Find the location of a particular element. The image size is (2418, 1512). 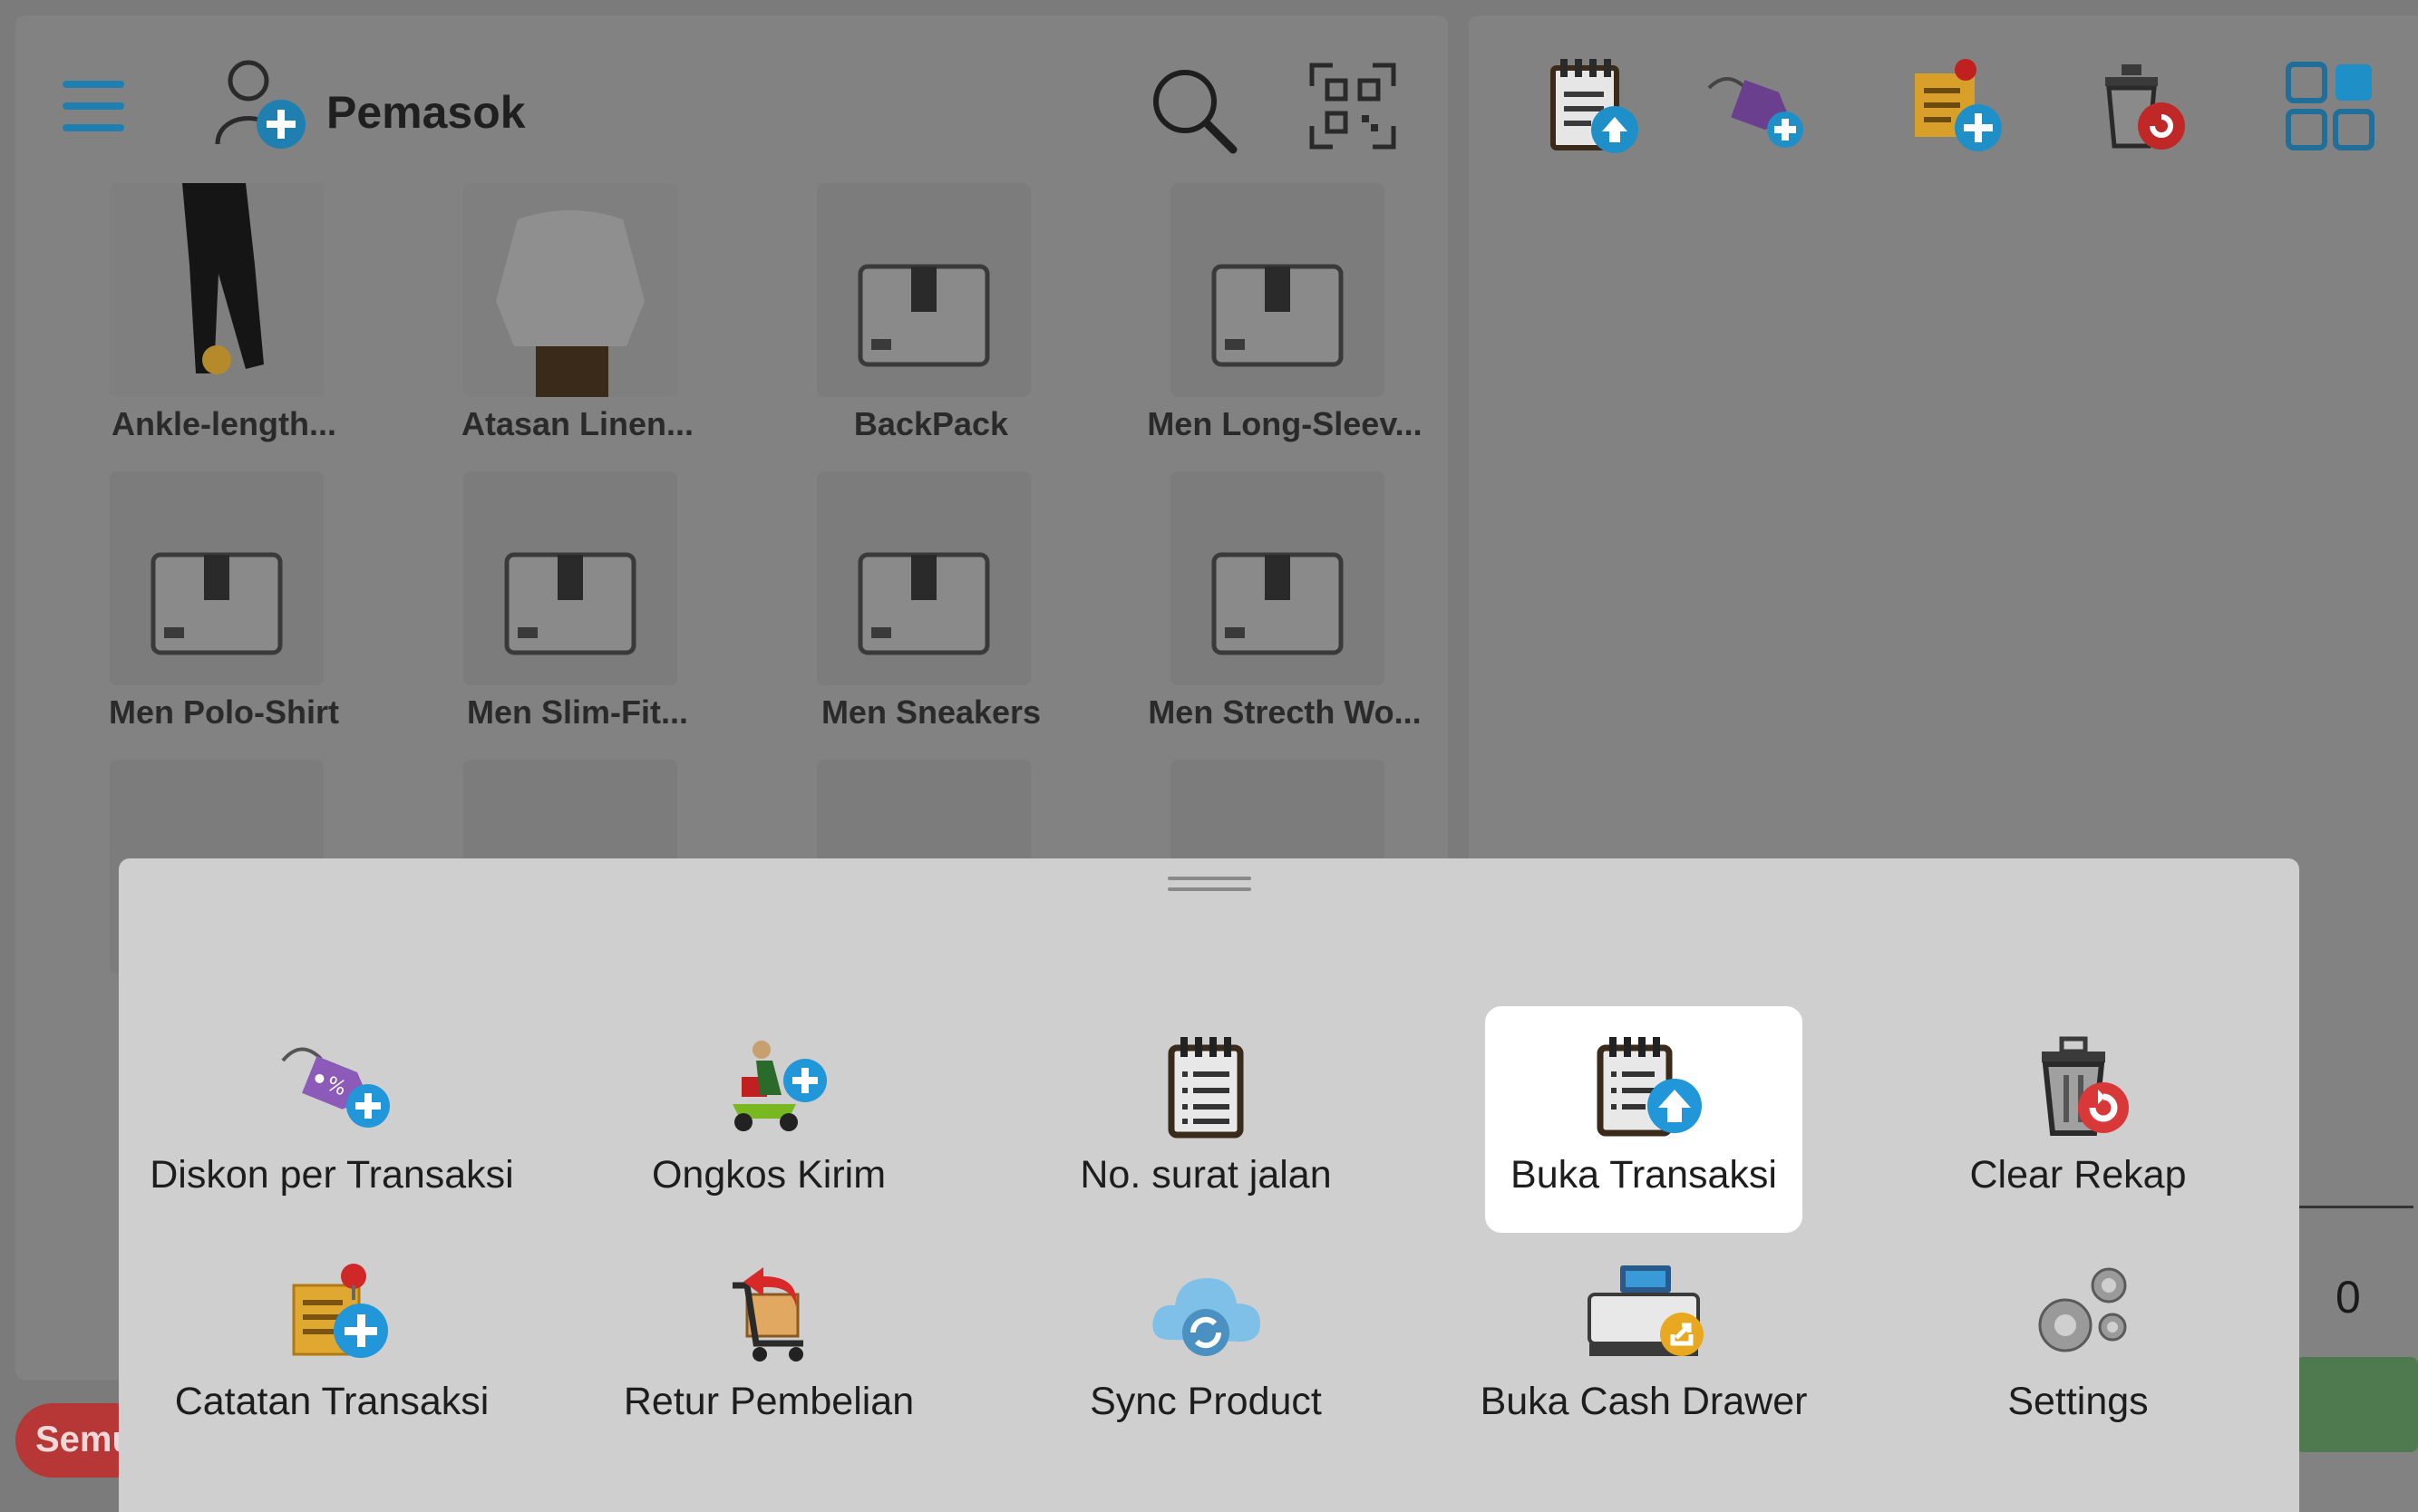

menu-item-retur-pembelian: Retur Pembelian is located at coordinates (768, 1346).